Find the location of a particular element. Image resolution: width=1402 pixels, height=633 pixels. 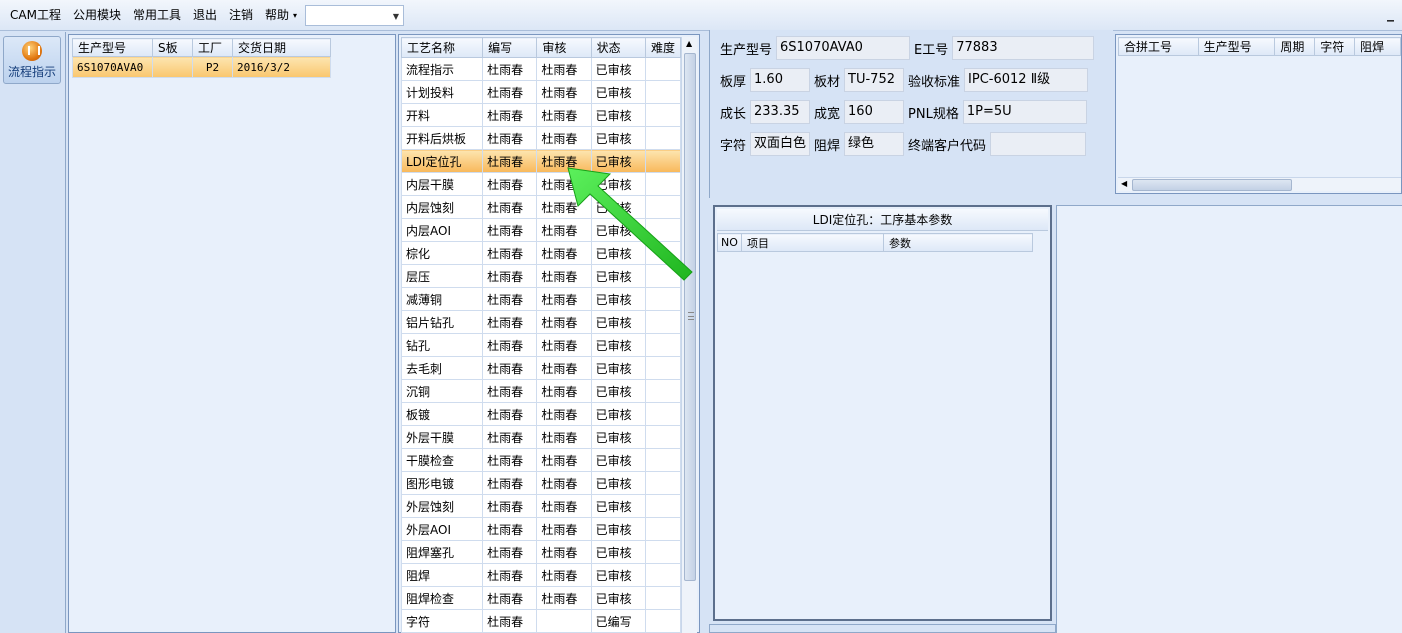

scroll-up-icon: ▲ is located at coordinates (689, 43).